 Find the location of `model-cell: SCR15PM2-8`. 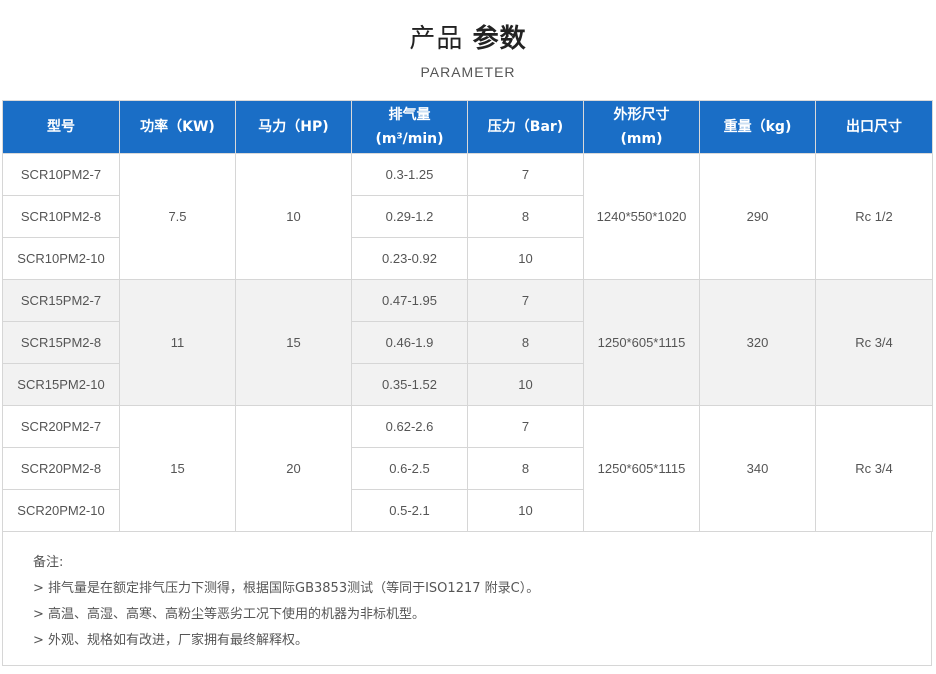

model-cell: SCR15PM2-8 is located at coordinates (61, 342).